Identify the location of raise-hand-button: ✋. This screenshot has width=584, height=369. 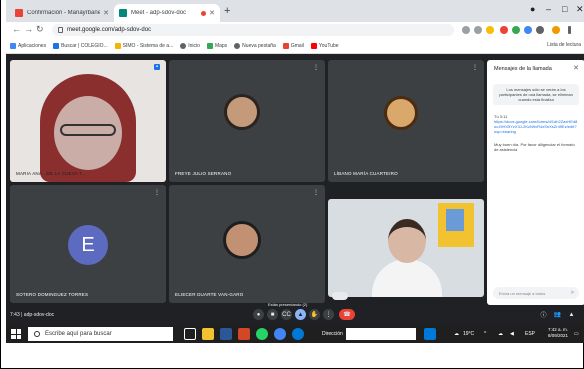
(314, 314).